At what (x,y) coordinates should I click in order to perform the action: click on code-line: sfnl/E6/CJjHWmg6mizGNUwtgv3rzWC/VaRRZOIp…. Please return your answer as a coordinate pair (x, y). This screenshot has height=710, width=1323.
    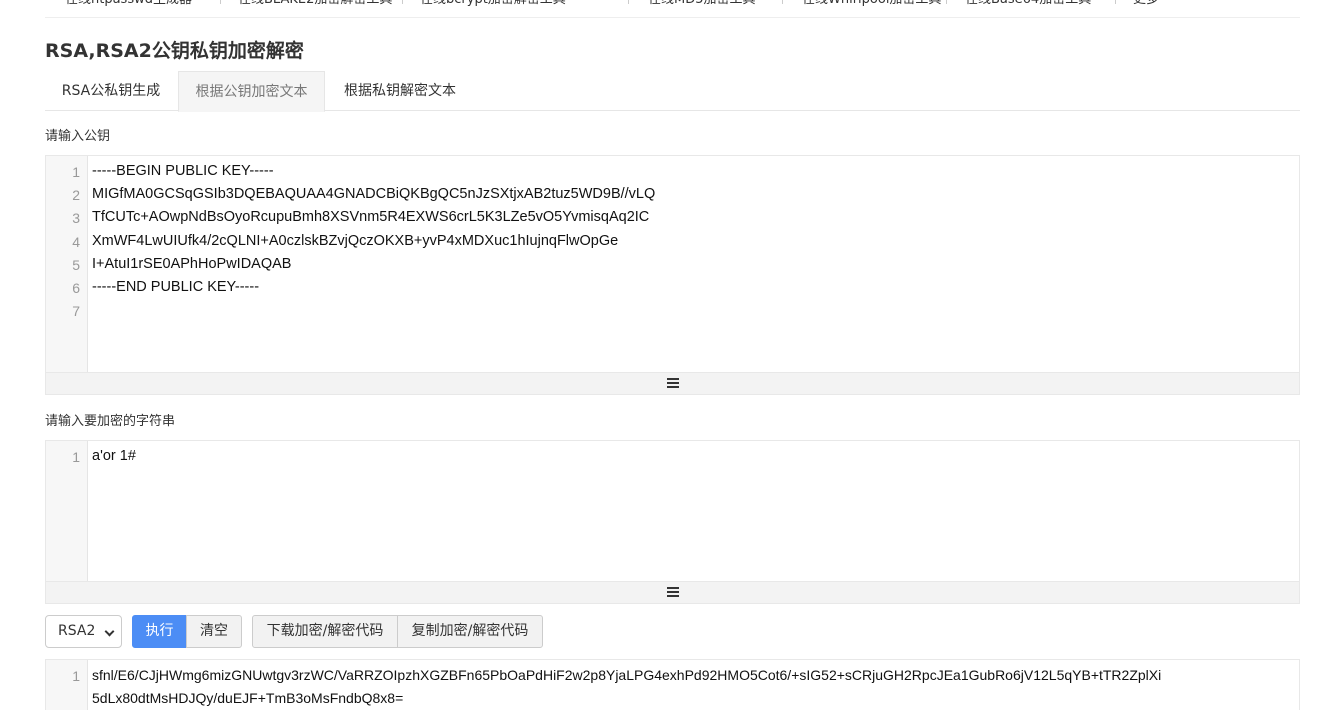
    Looking at the image, I should click on (627, 675).